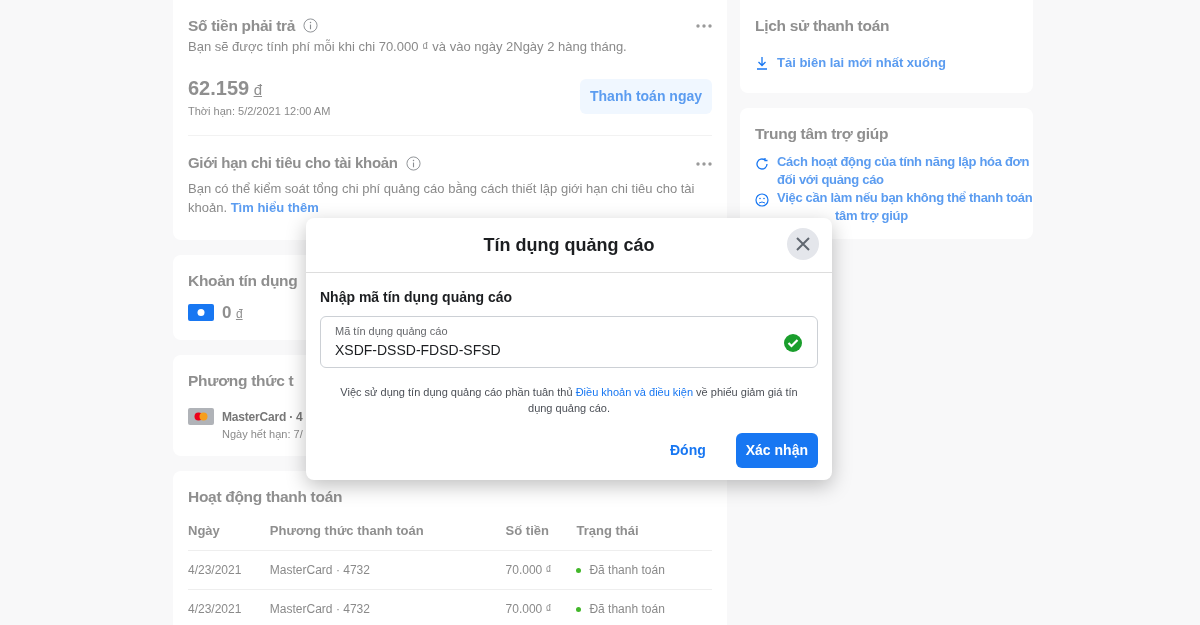 This screenshot has height=625, width=1200. Describe the element at coordinates (259, 111) in the screenshot. I see `due-date: Thời hạn: 5/2/2021 12:00 AM` at that location.